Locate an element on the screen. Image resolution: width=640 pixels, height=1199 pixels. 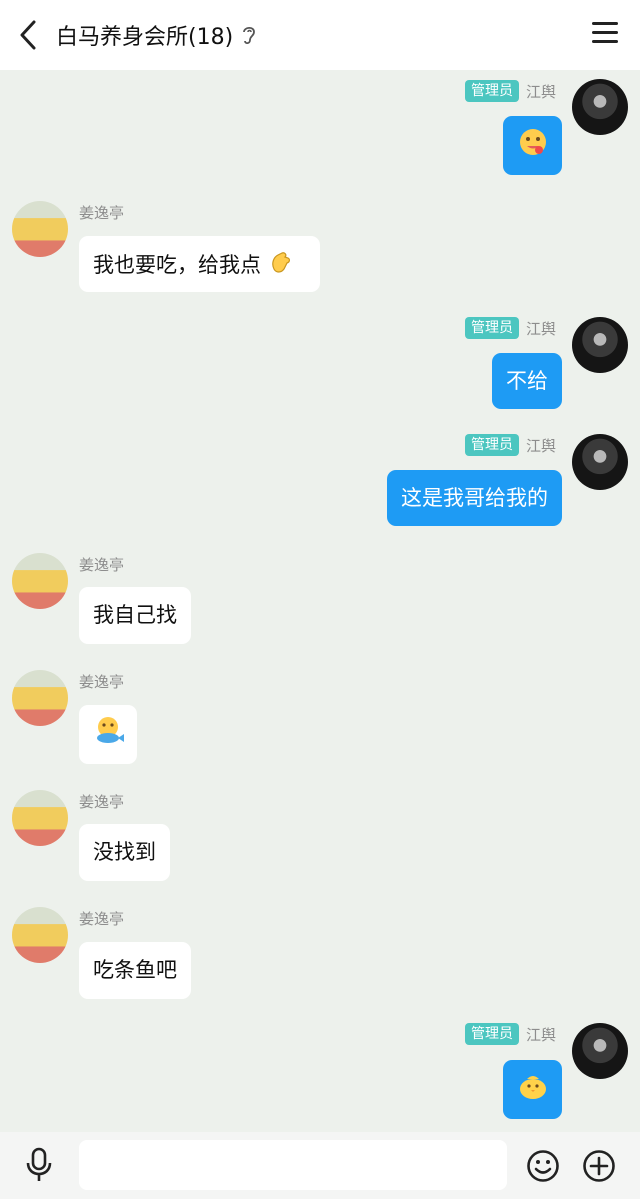
message-text: 这是我哥给我的 is located at coordinates (474, 498).